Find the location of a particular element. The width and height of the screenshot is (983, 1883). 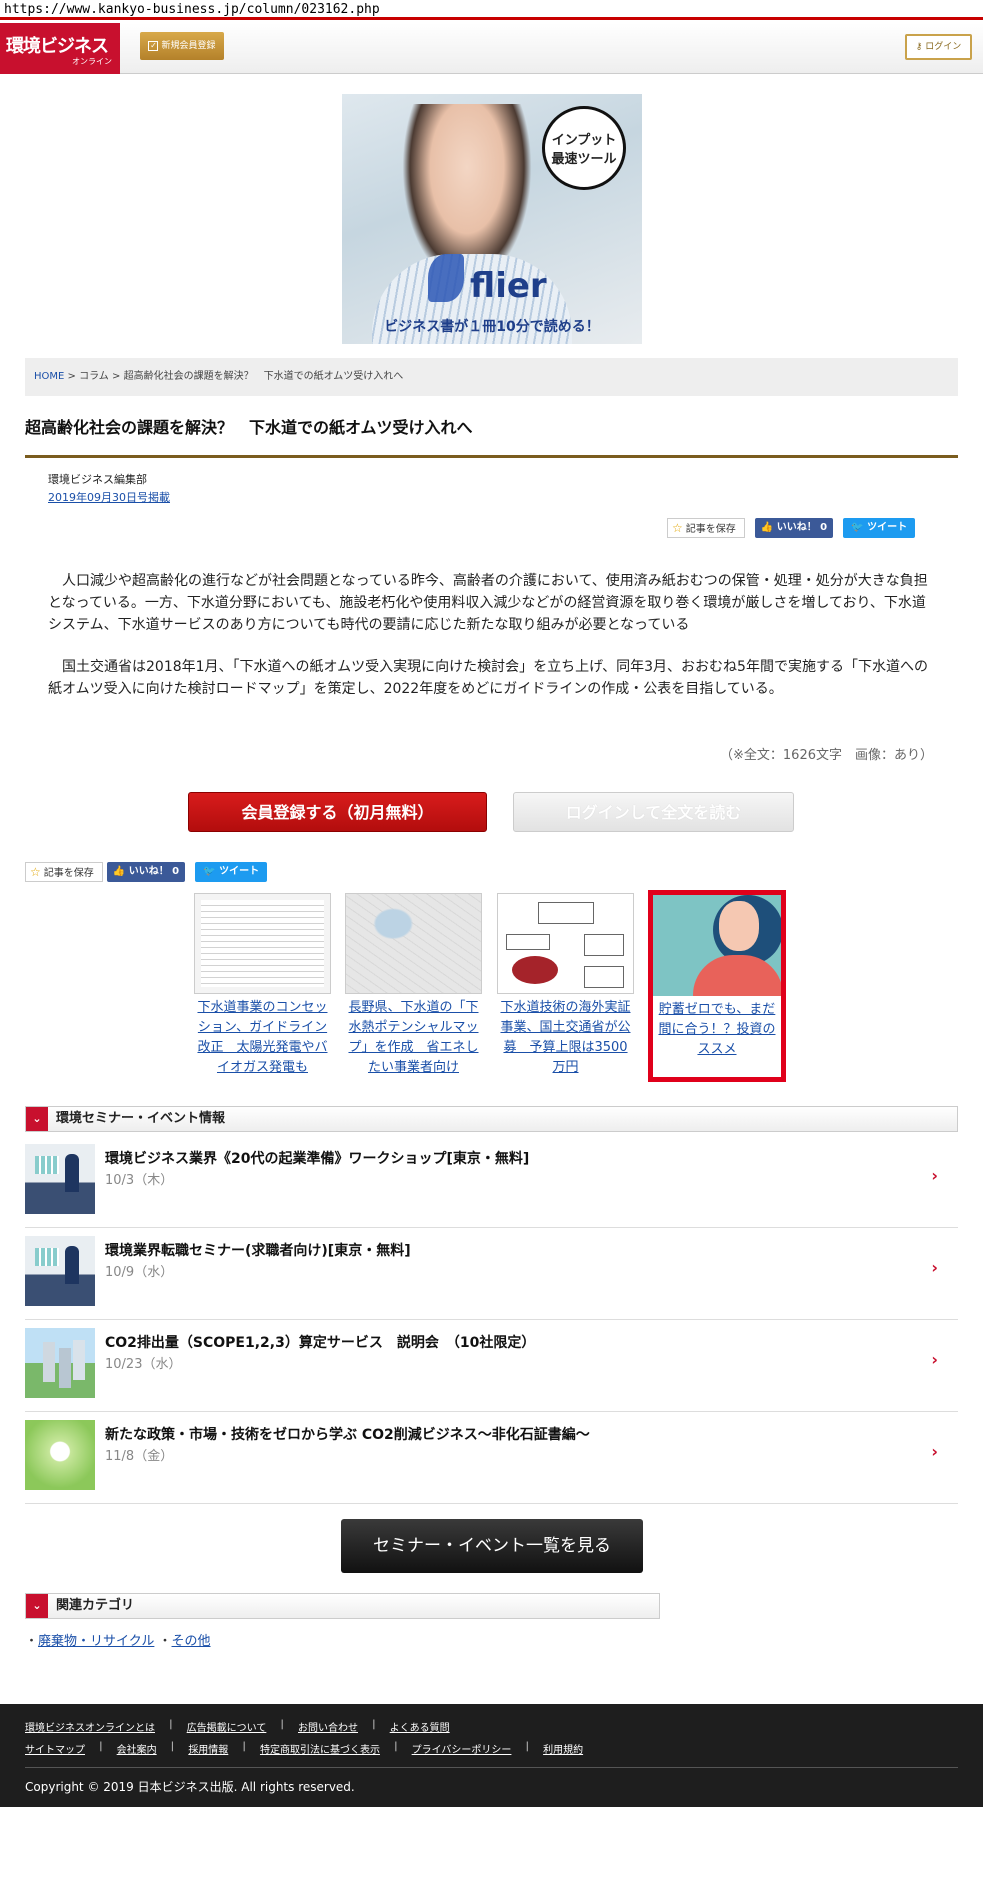

category-section-heading: ⌄ 関連カテゴリ is located at coordinates (342, 1606).